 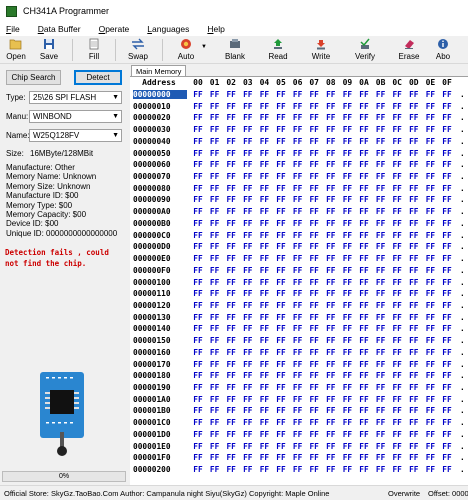 What do you see at coordinates (160, 469) in the screenshot?
I see `row-address: 00000200` at bounding box center [160, 469].